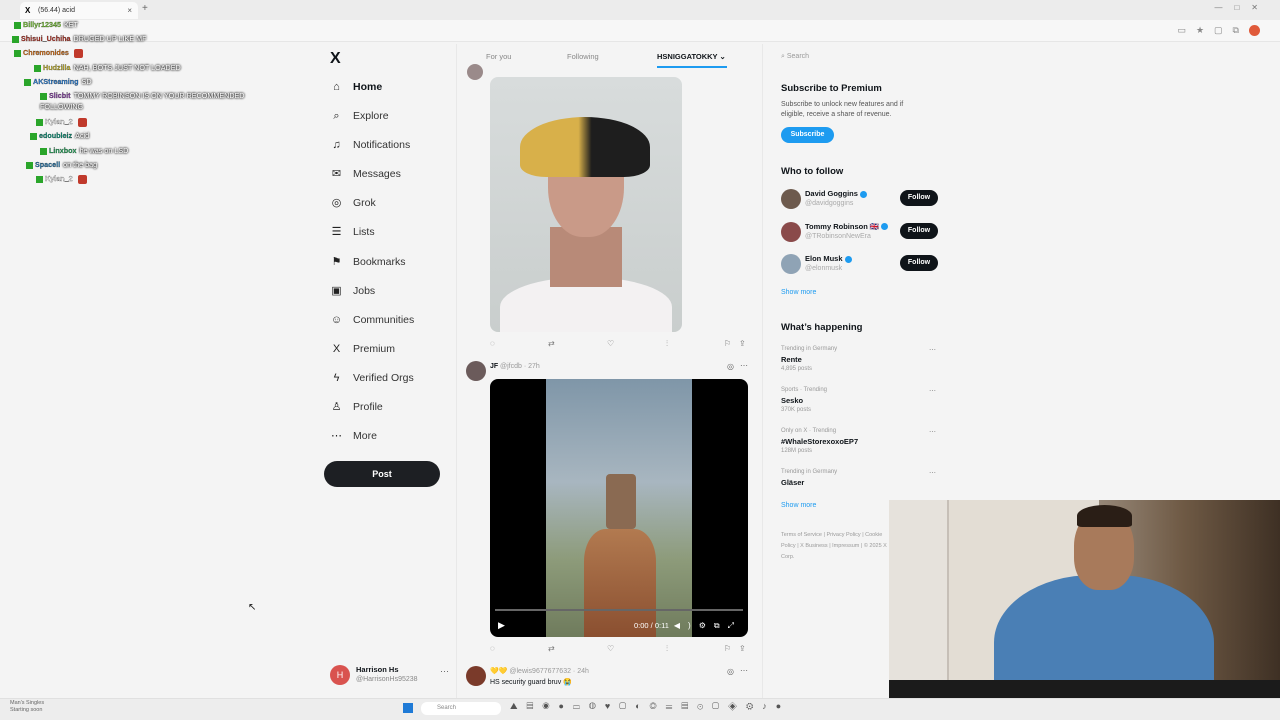 The height and width of the screenshot is (720, 1280). Describe the element at coordinates (619, 650) in the screenshot. I see `tweet-actions: ◌ ⇄ ♡ ⫶ ⚐ ⇪` at that location.